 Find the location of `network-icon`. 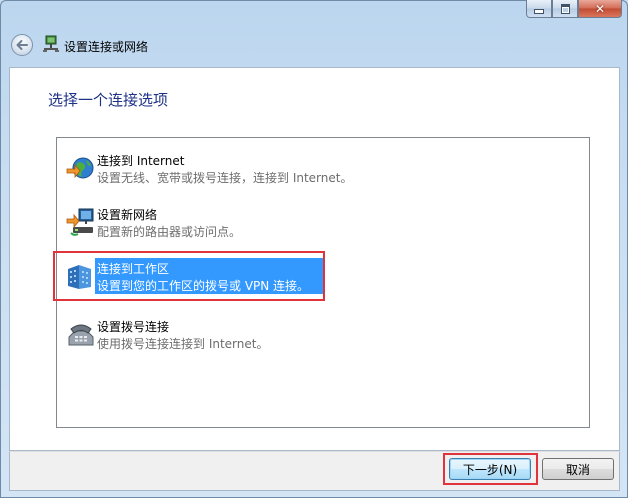

network-icon is located at coordinates (51, 43).